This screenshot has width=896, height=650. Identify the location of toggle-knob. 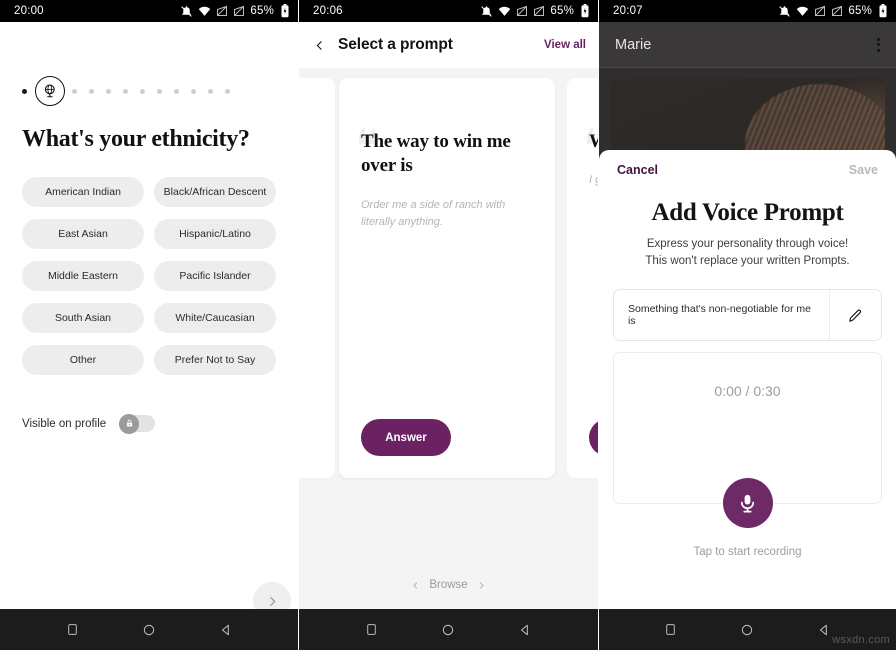
(129, 423).